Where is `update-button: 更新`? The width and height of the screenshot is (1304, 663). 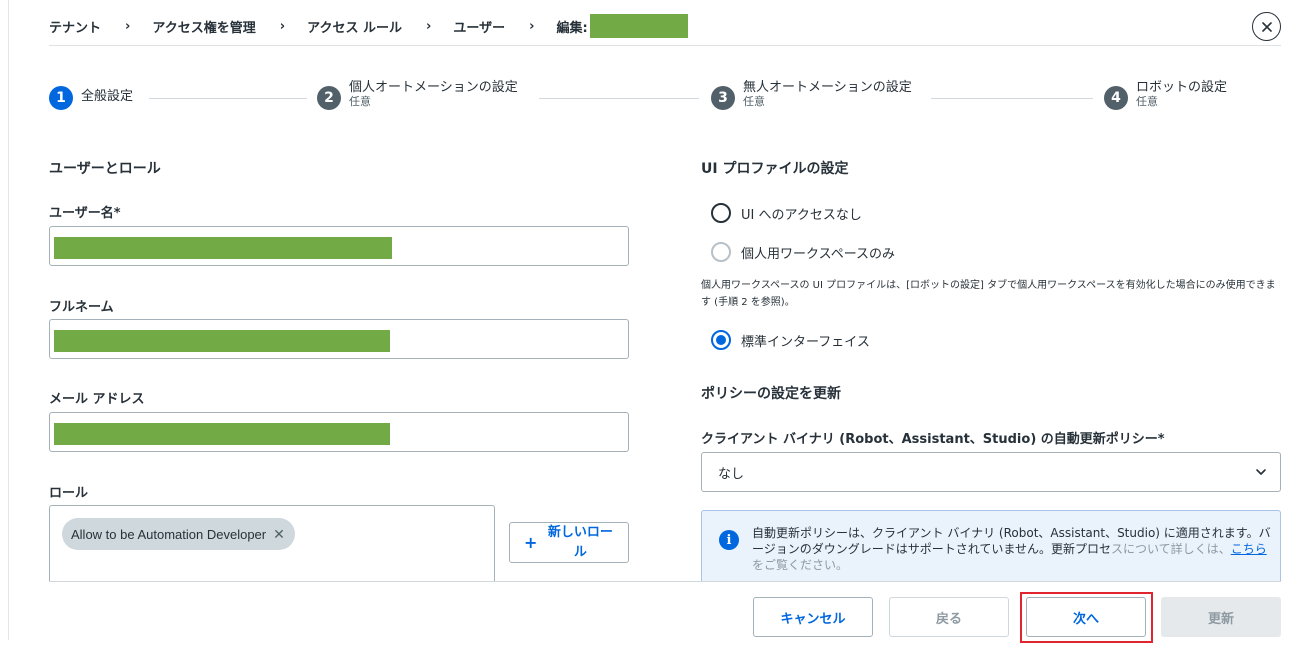
update-button: 更新 is located at coordinates (1221, 617).